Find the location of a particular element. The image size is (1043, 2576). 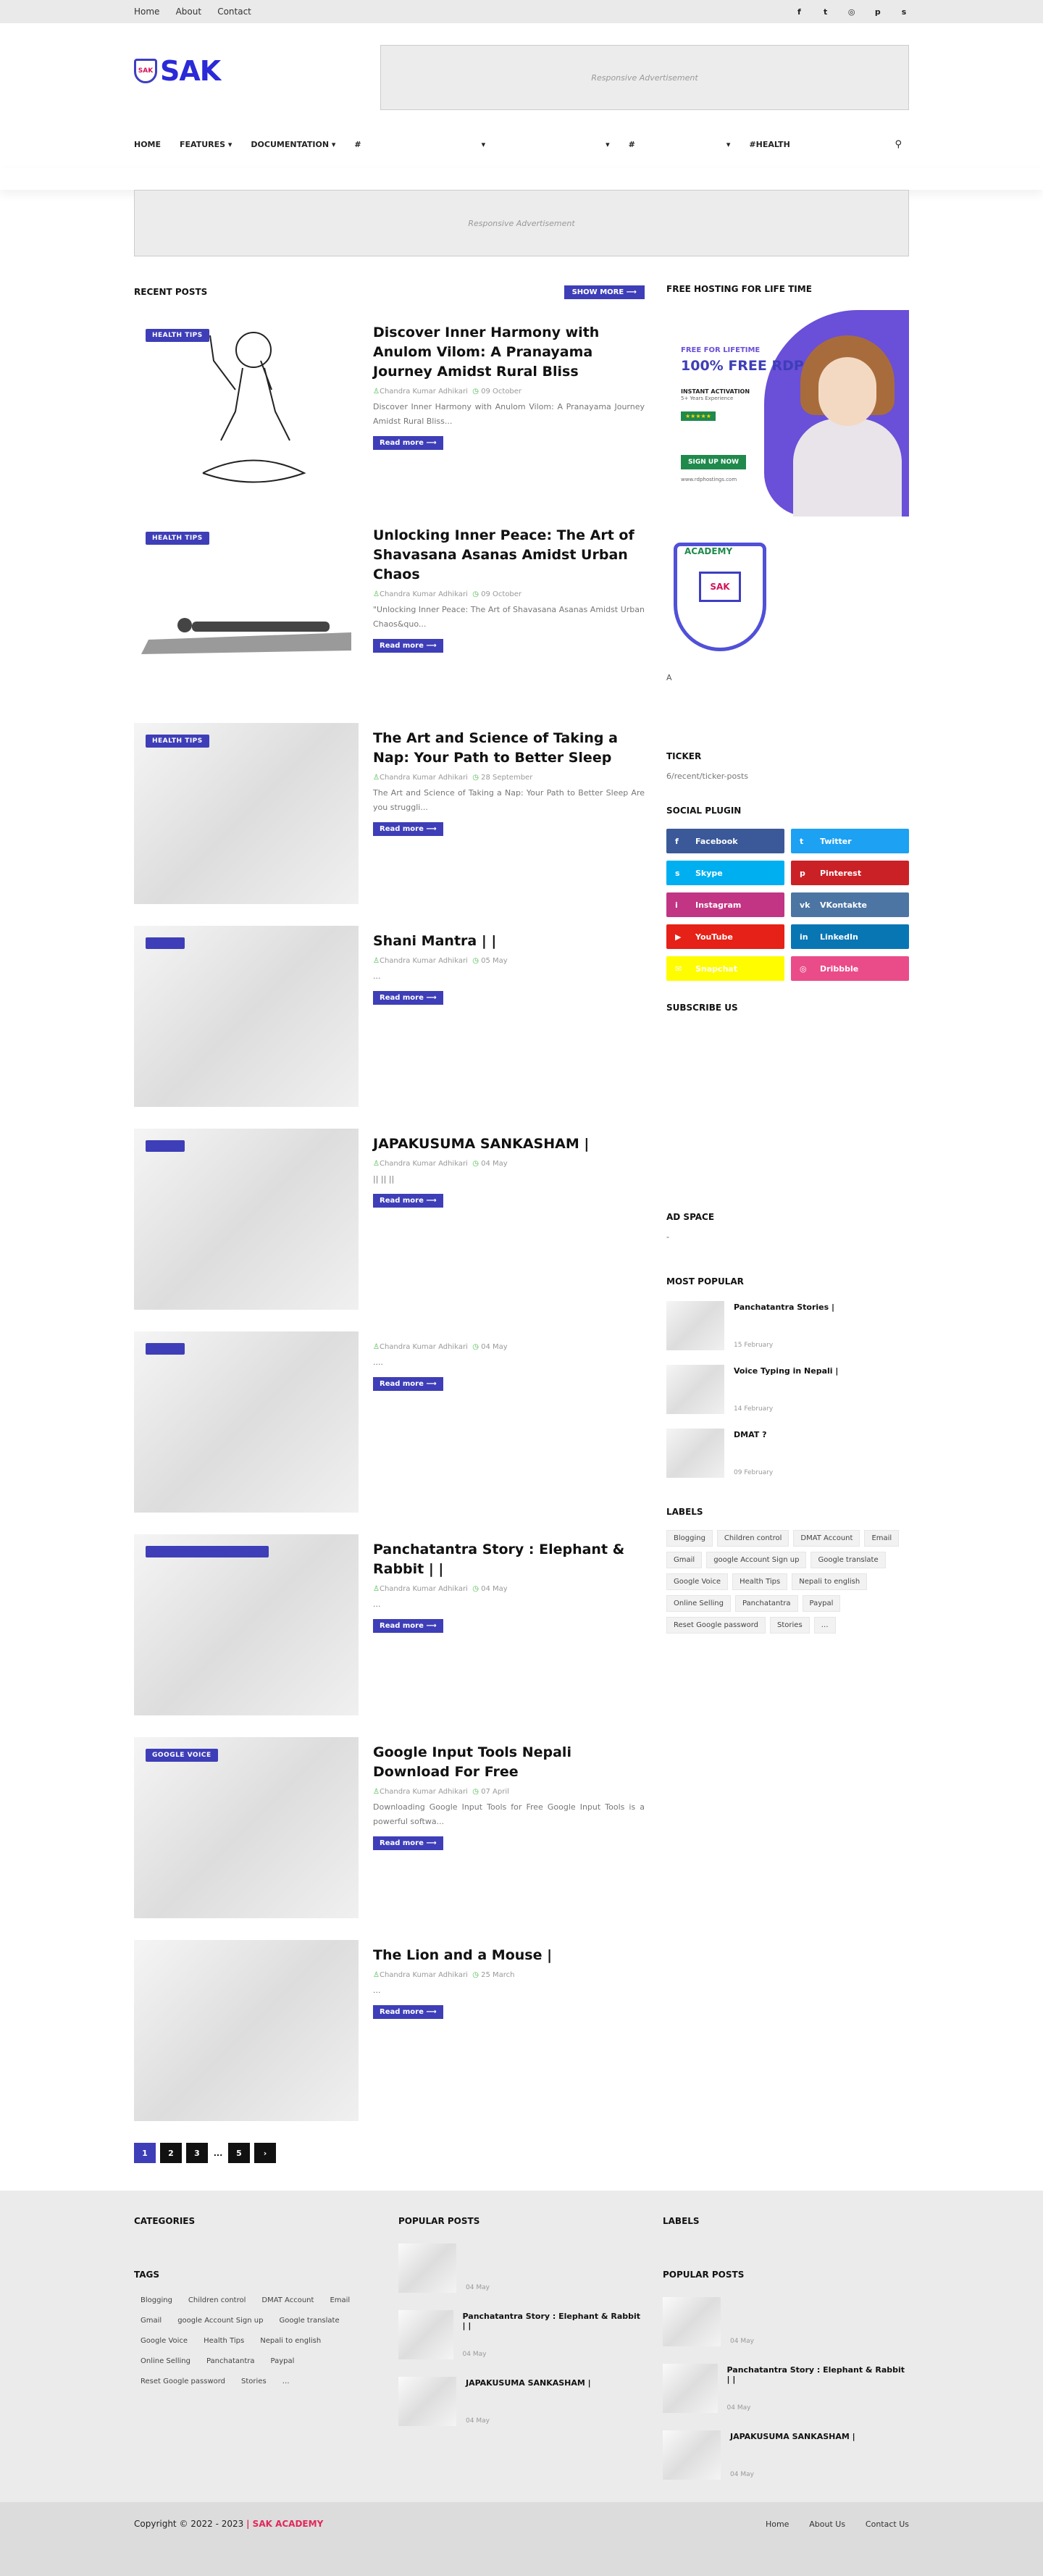

bottom-link-contact: Contact Us is located at coordinates (887, 2524).